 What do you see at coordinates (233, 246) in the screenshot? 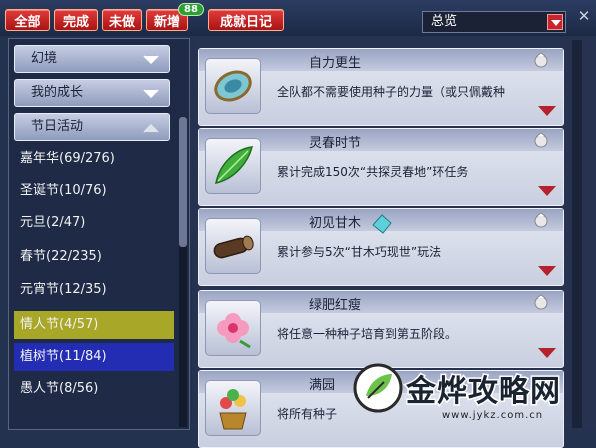
I see `log-icon` at bounding box center [233, 246].